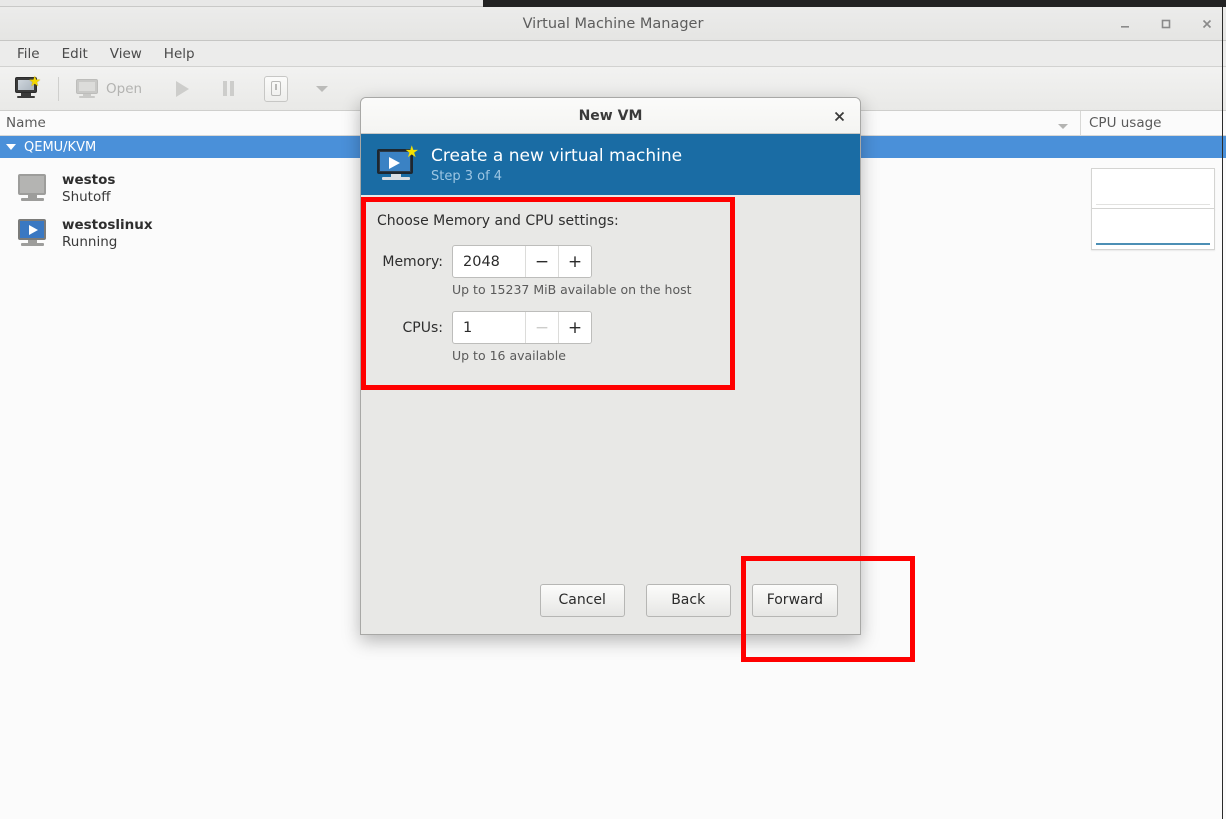  What do you see at coordinates (28, 54) in the screenshot?
I see `menu-item-file: File` at bounding box center [28, 54].